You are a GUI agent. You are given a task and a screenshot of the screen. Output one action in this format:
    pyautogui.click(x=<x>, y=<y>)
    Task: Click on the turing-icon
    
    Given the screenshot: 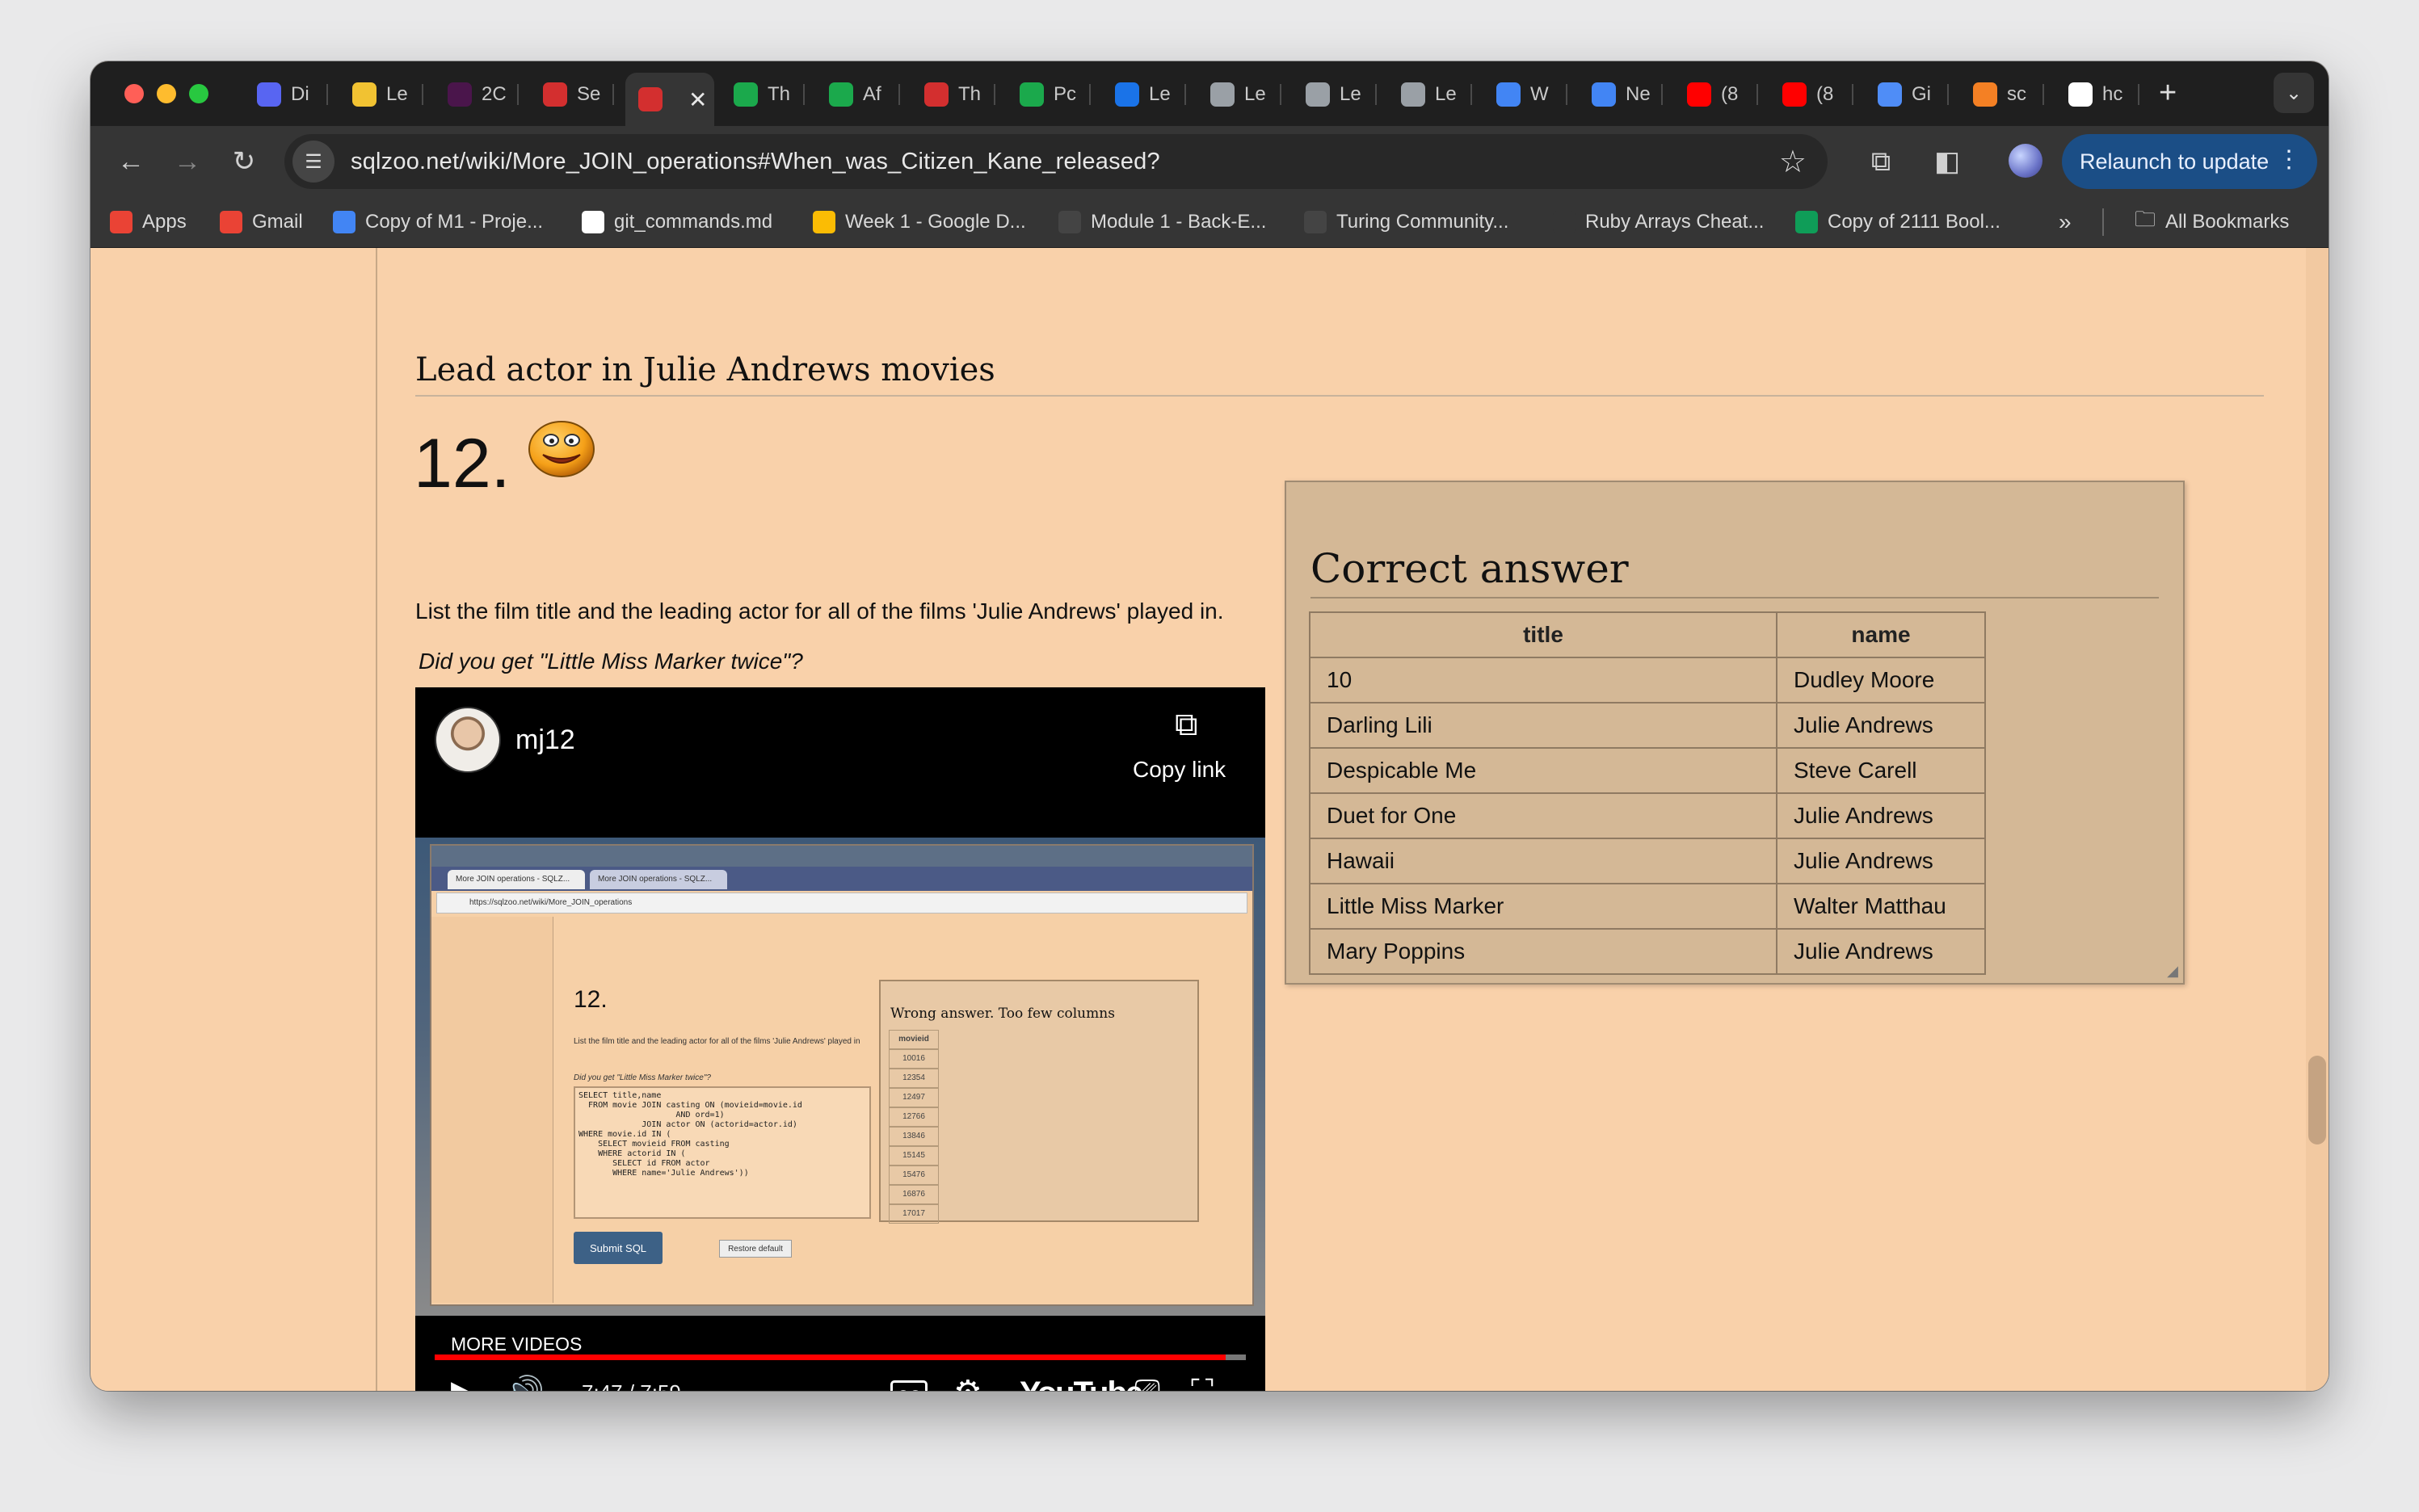 What is the action you would take?
    pyautogui.click(x=1070, y=222)
    